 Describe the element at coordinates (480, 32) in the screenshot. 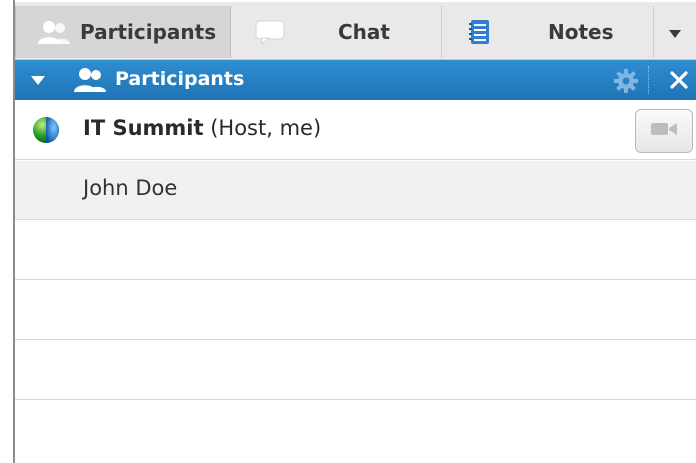

I see `notepad-icon` at that location.